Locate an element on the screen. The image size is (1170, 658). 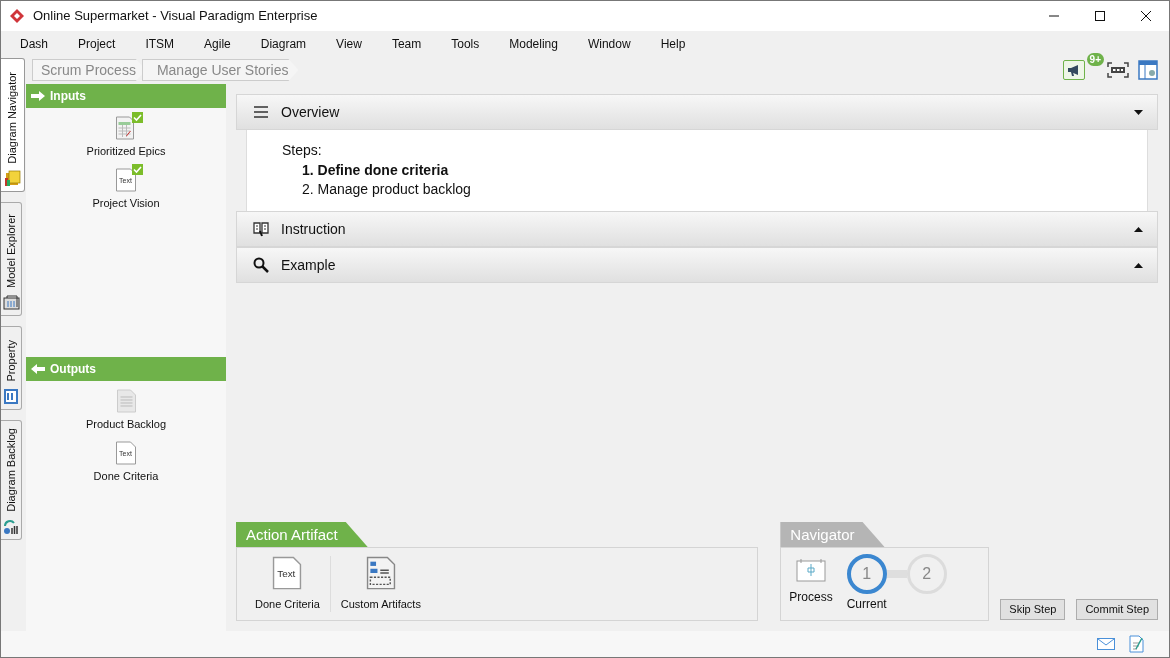
form-document-icon is located at coordinates (380, 572).